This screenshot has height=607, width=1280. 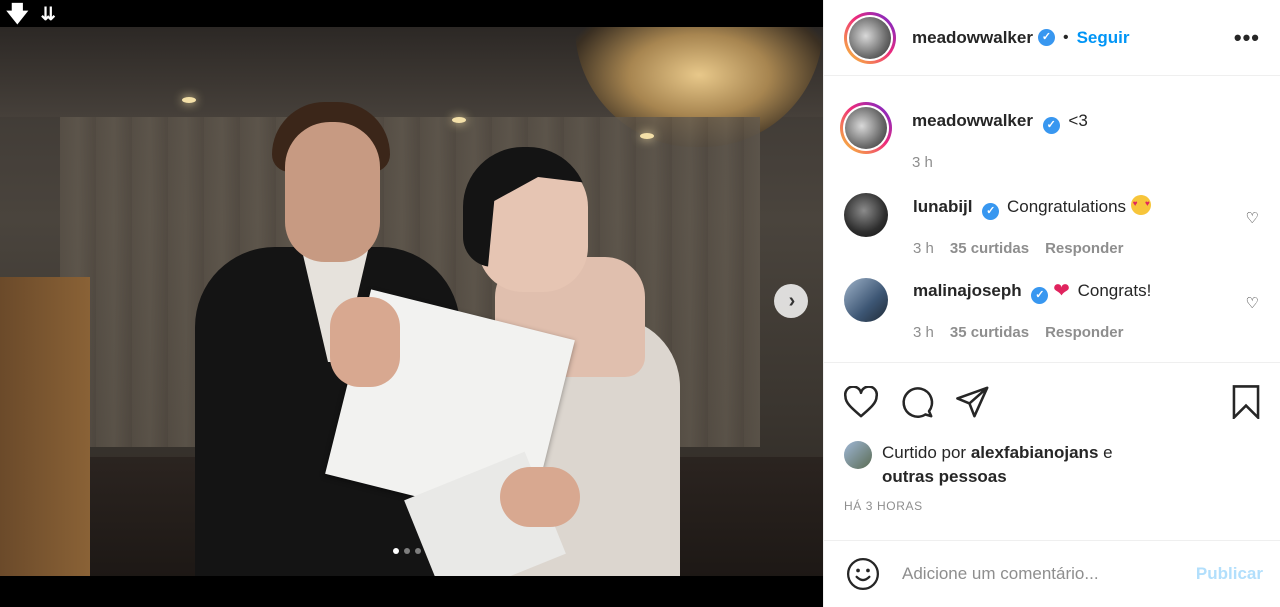 What do you see at coordinates (45, 426) in the screenshot?
I see `photo-shelf` at bounding box center [45, 426].